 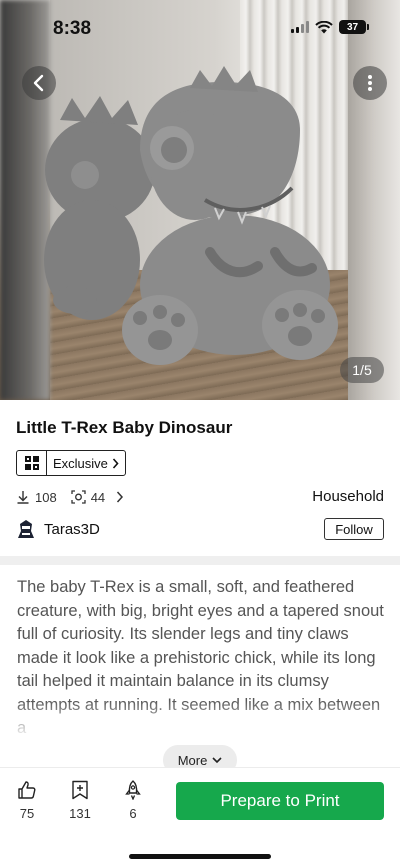 I want to click on back-arrow-icon, so click(x=38, y=83).